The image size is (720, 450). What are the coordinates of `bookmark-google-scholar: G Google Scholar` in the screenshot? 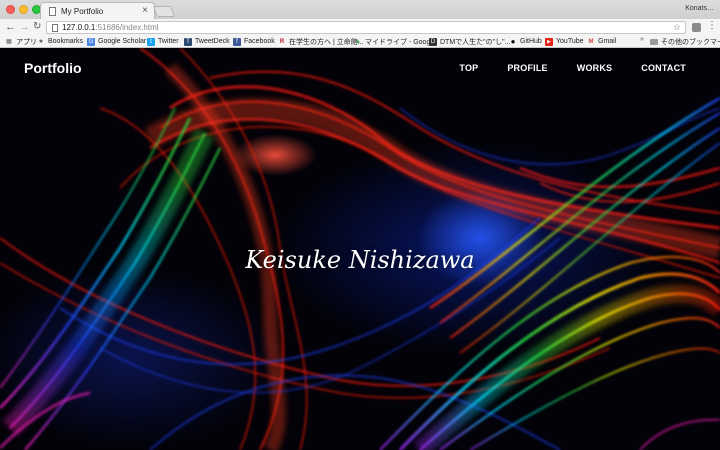 It's located at (116, 41).